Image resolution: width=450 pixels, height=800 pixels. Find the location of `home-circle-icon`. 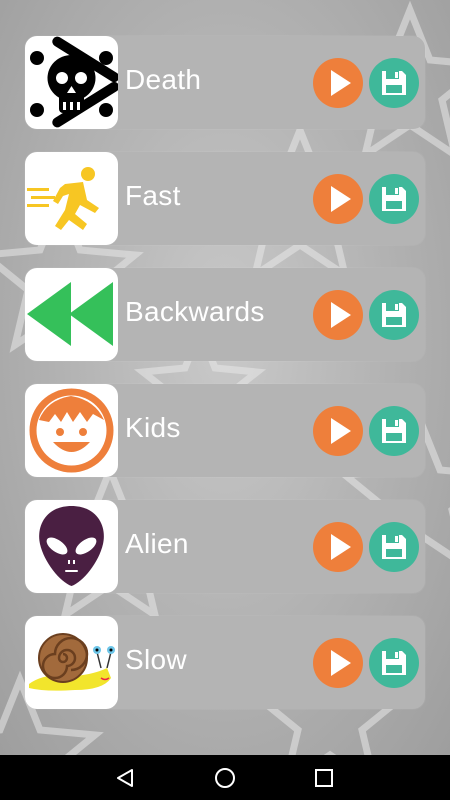

home-circle-icon is located at coordinates (225, 778).